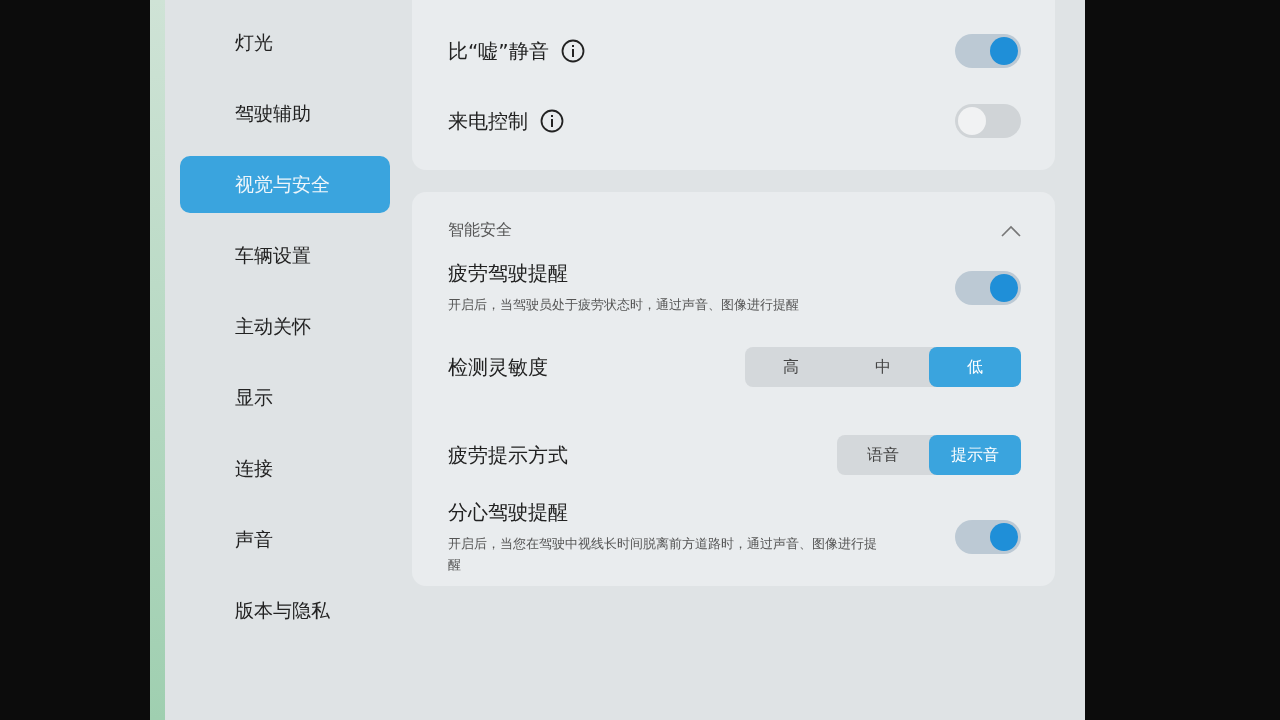 Image resolution: width=1280 pixels, height=720 pixels. Describe the element at coordinates (508, 274) in the screenshot. I see `setting-label: 疲劳驾驶提醒` at that location.